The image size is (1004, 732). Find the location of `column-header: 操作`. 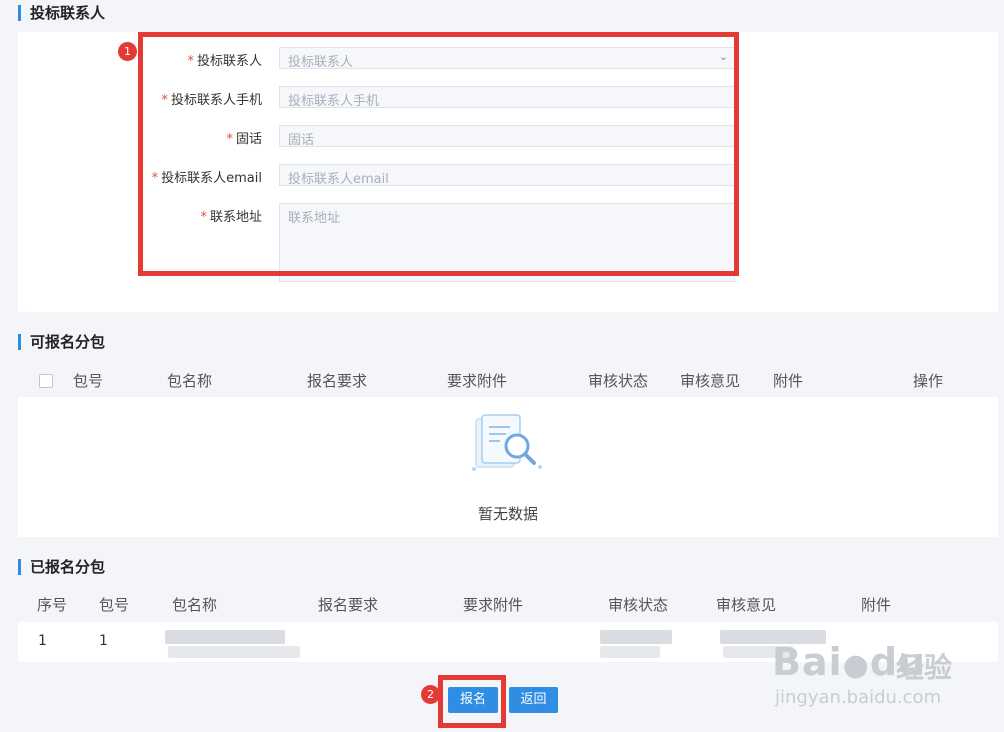

column-header: 操作 is located at coordinates (928, 381).